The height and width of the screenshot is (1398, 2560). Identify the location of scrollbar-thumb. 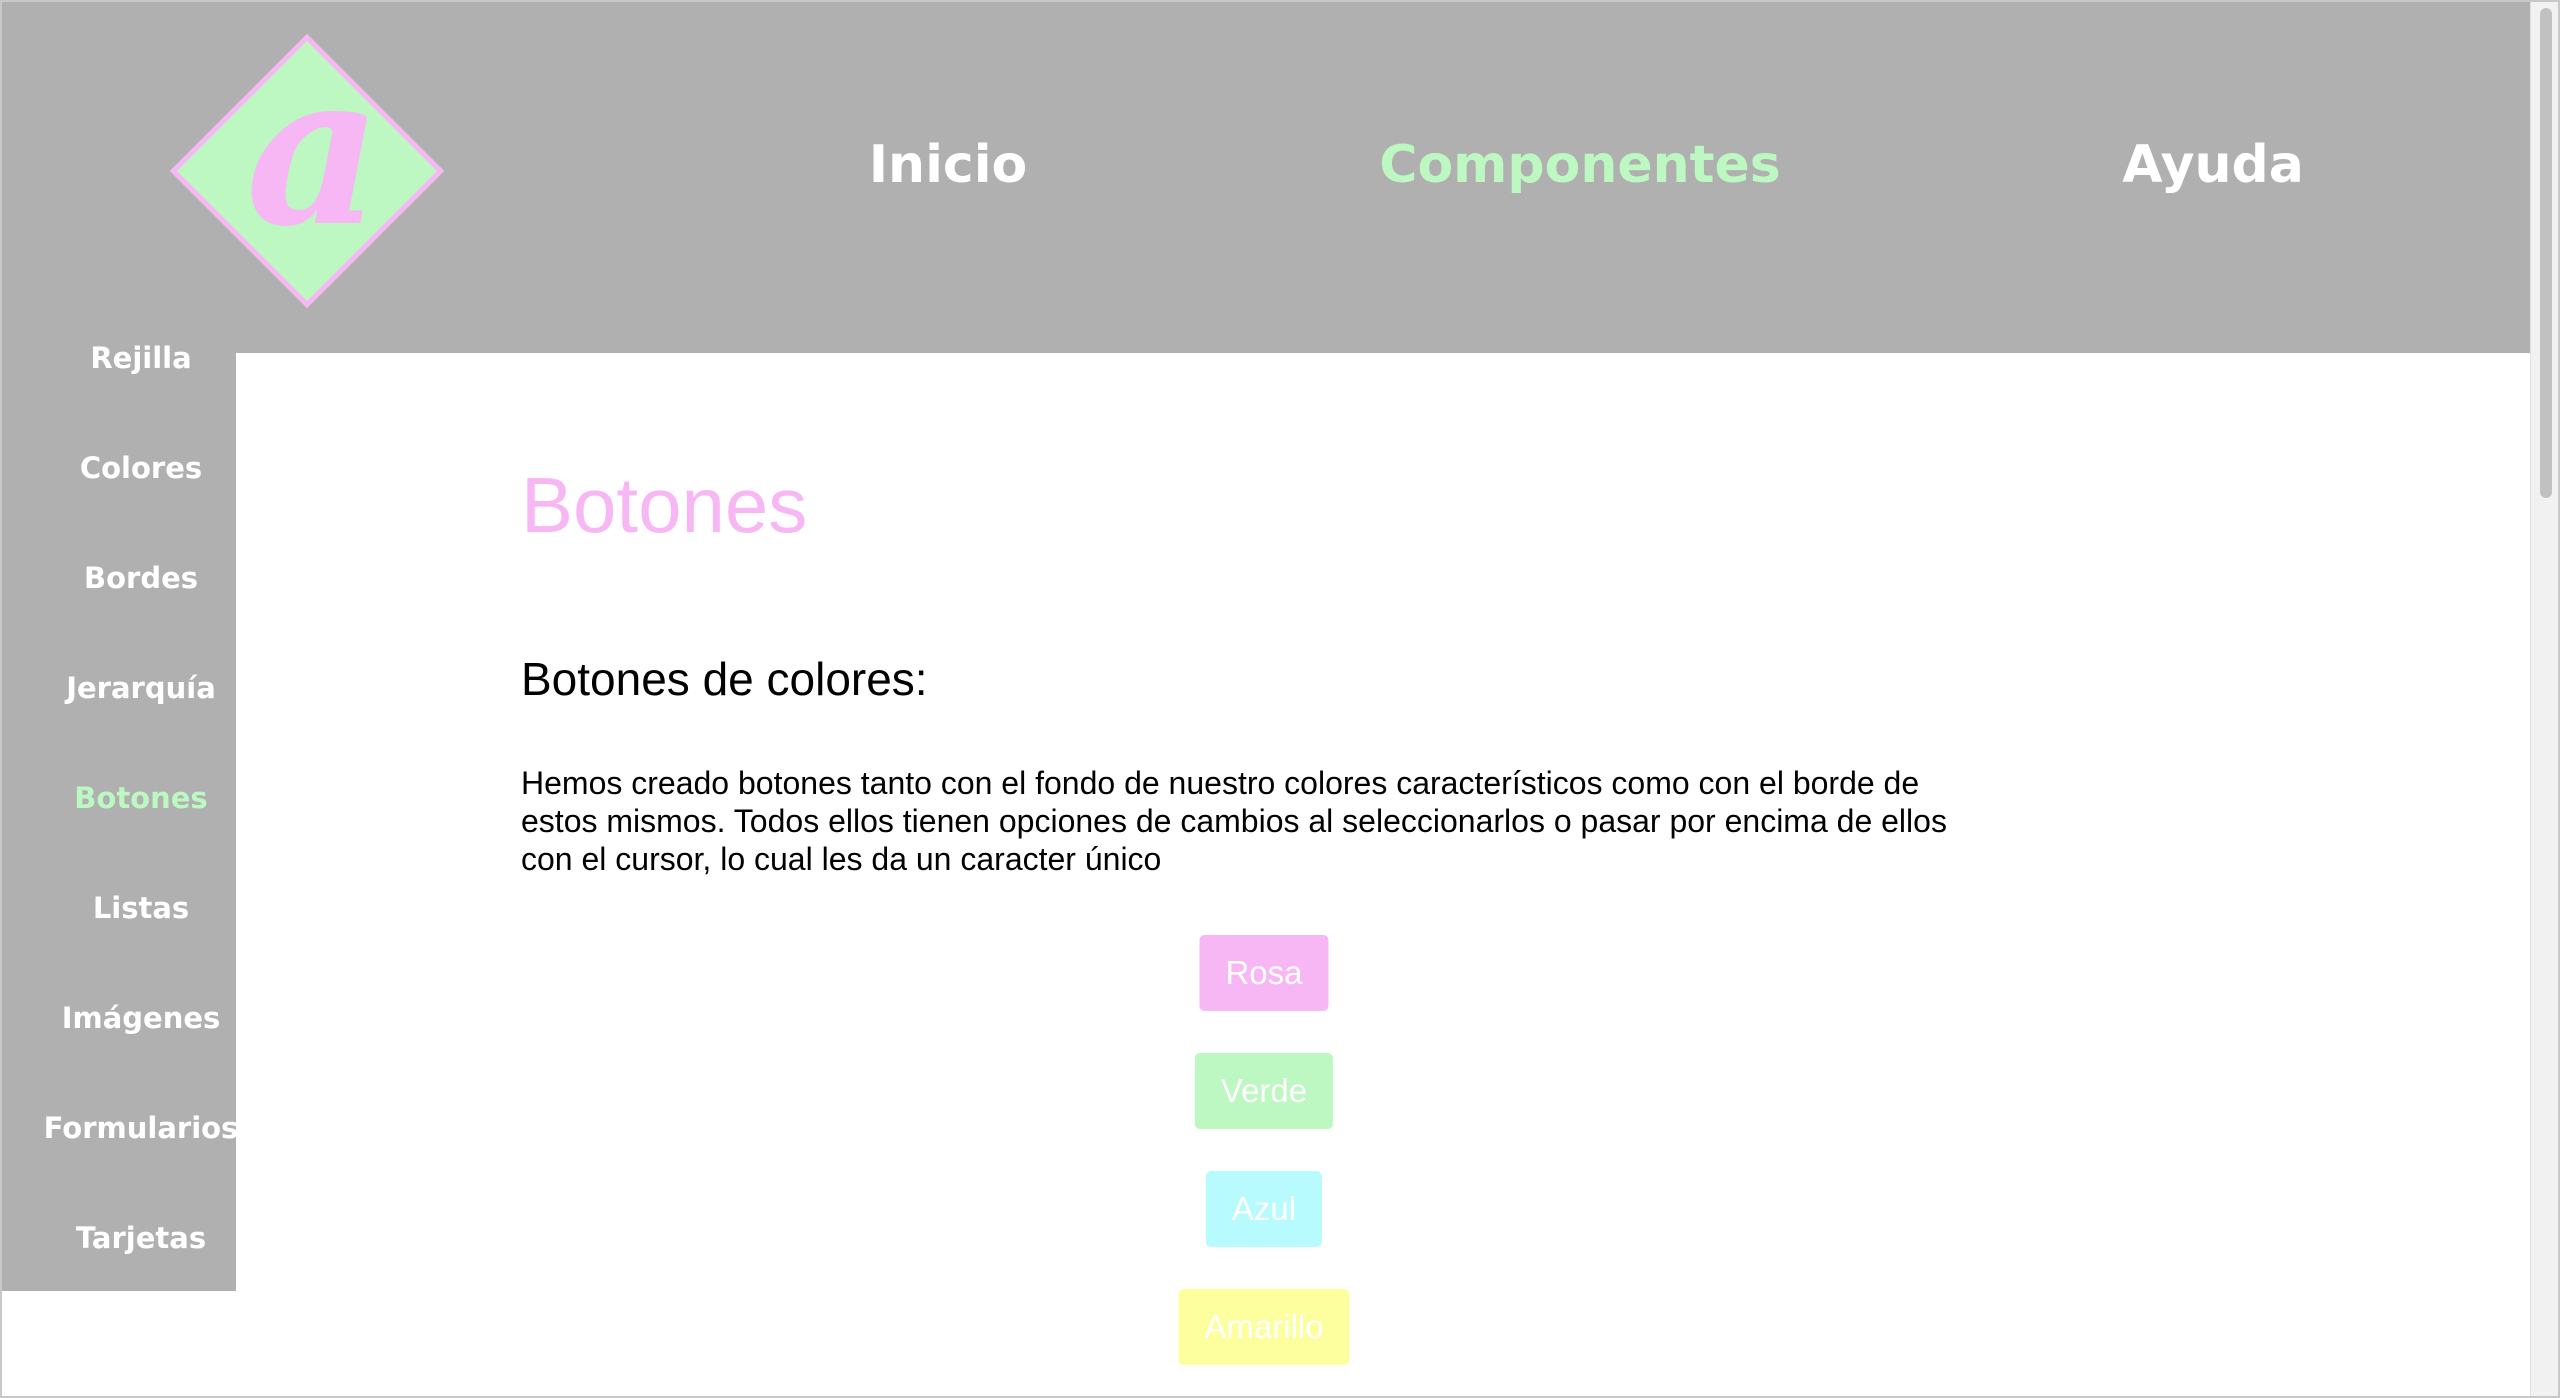
(2546, 253).